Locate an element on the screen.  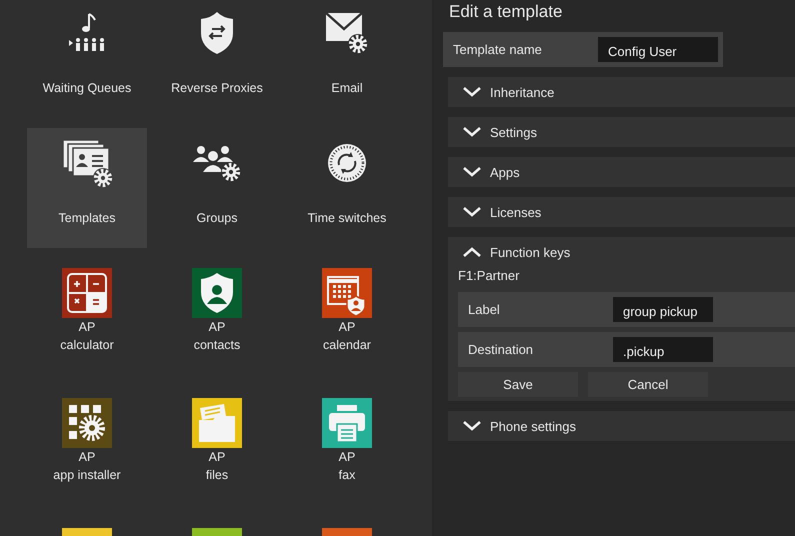
launcher-item: AP contacts is located at coordinates (217, 318).